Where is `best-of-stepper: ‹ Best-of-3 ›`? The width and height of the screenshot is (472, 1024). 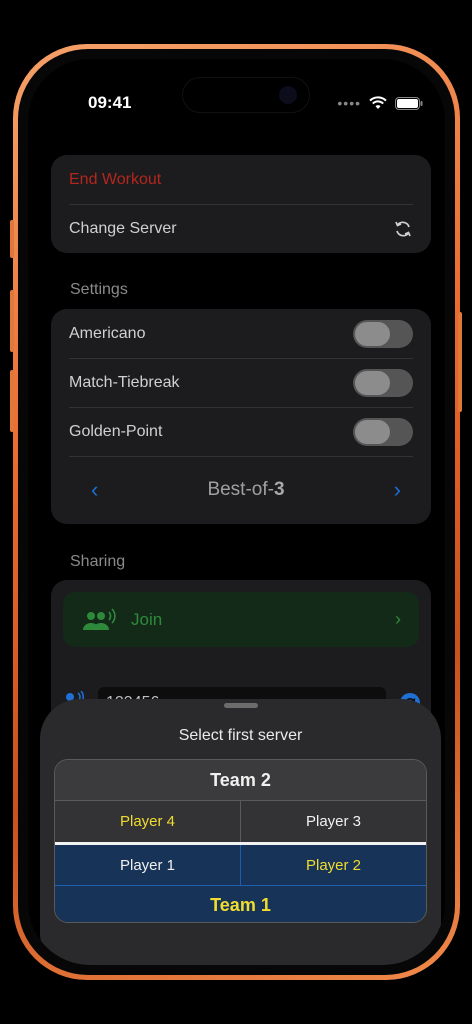 best-of-stepper: ‹ Best-of-3 › is located at coordinates (241, 490).